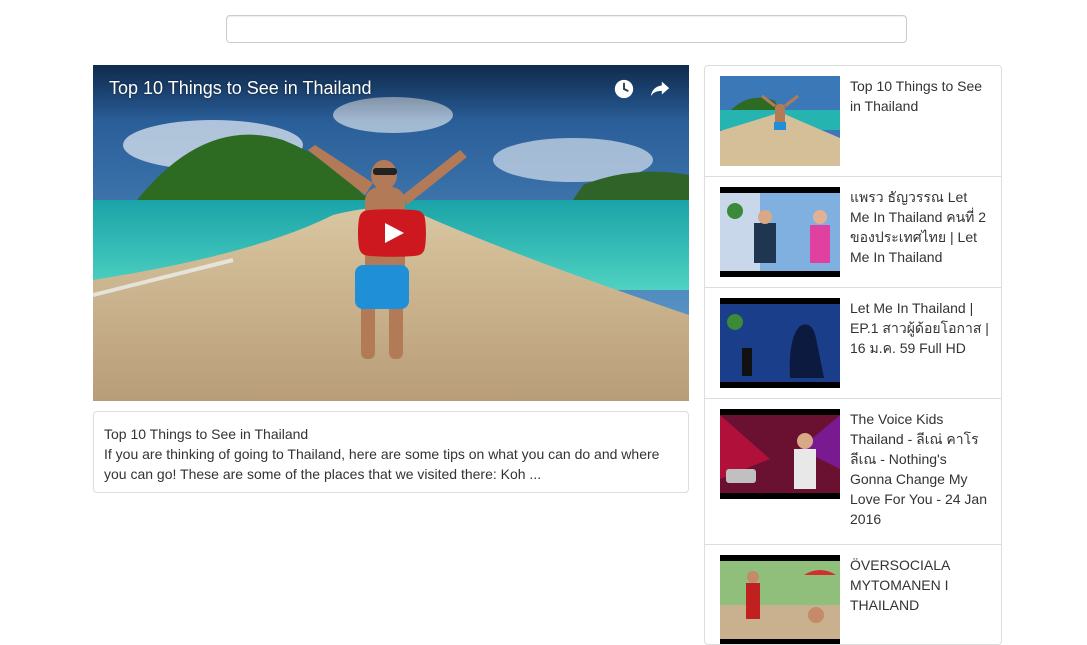 The image size is (1087, 645). Describe the element at coordinates (240, 88) in the screenshot. I see `video-title: Top 10 Things to See in Thailand` at that location.